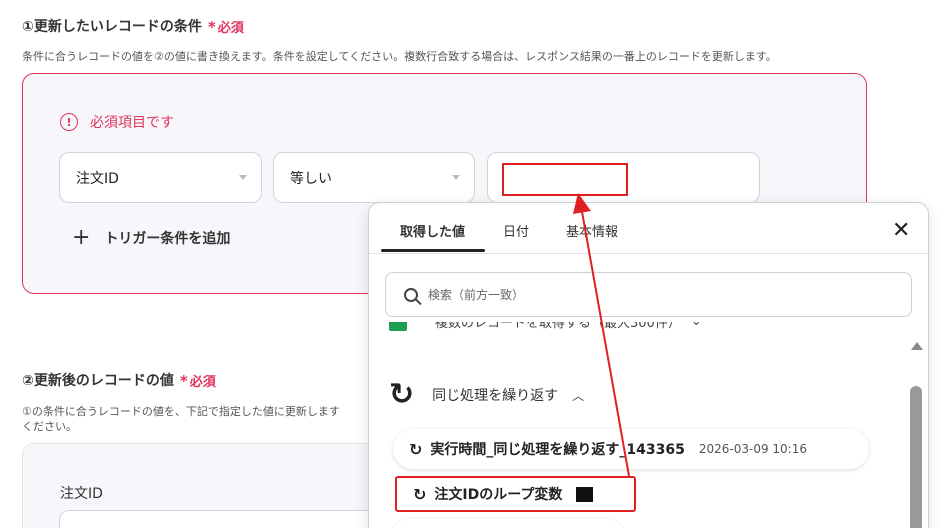 The width and height of the screenshot is (949, 528). Describe the element at coordinates (585, 494) in the screenshot. I see `cursor-marker` at that location.